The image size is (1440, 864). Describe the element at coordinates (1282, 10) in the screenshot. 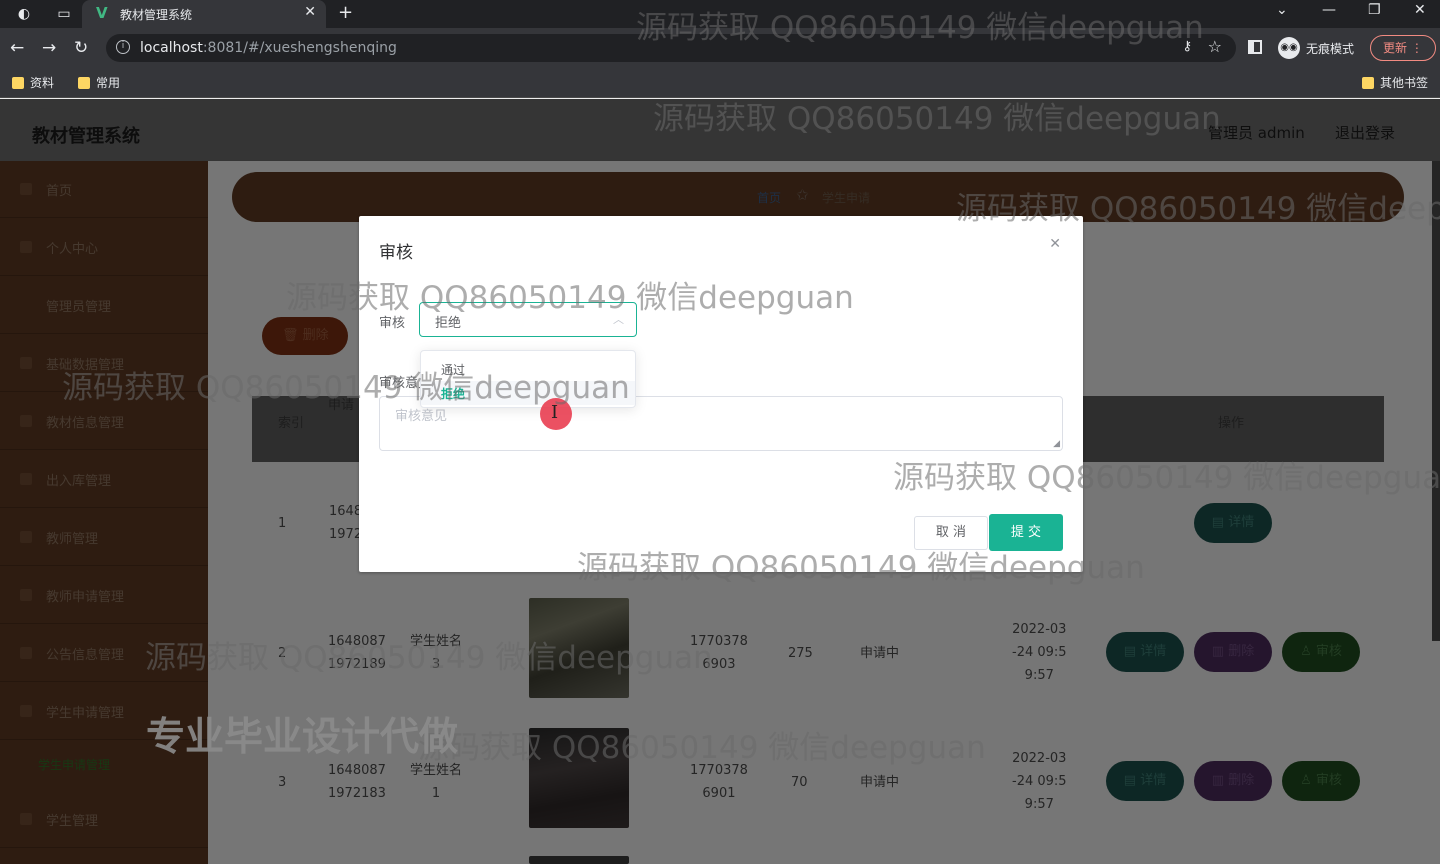

I see `tab-list-icon: ⌄` at that location.